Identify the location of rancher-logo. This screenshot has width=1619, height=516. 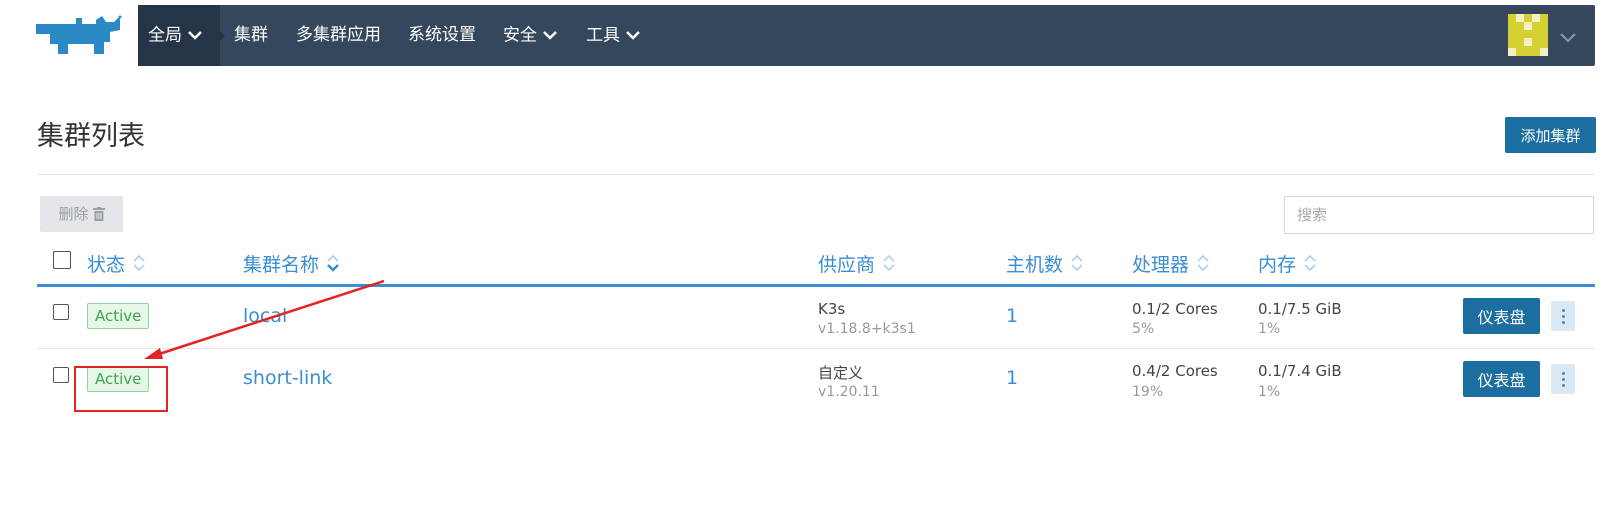
(79, 35).